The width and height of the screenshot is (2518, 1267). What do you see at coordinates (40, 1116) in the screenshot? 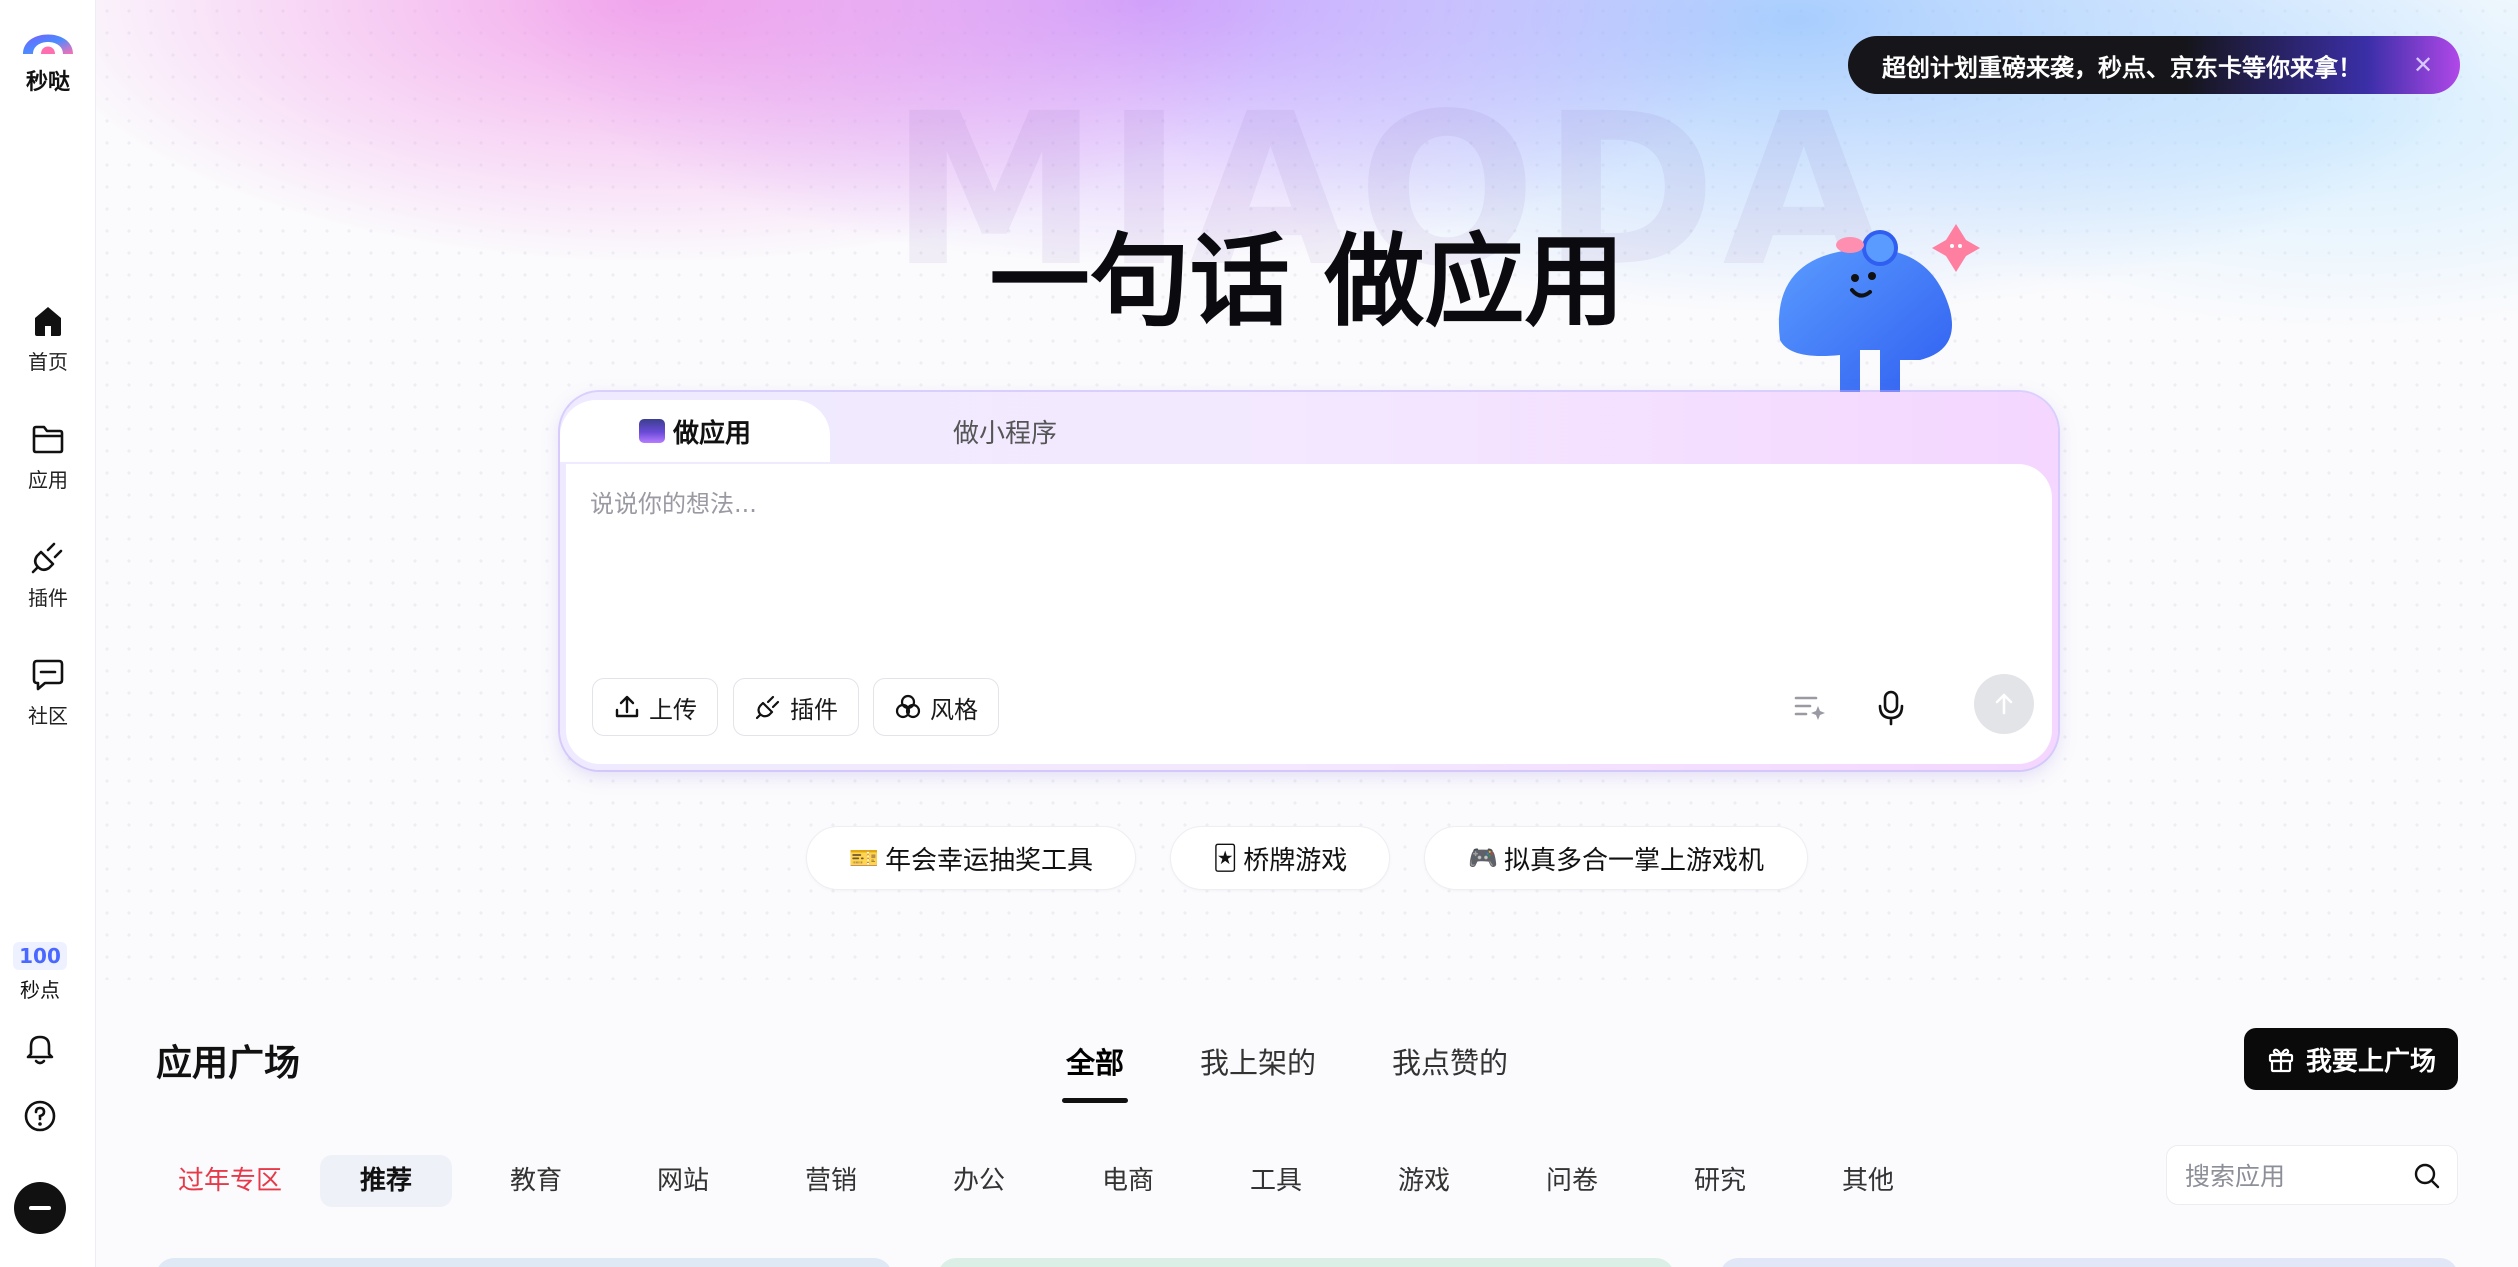
I see `help-icon` at bounding box center [40, 1116].